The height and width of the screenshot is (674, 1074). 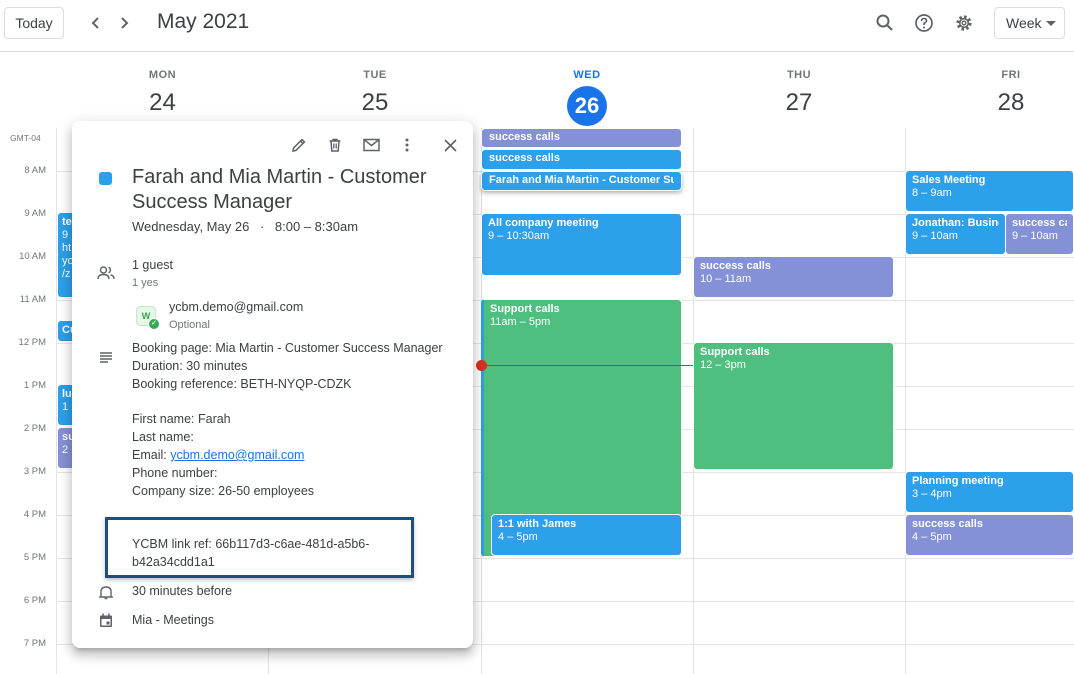 I want to click on event-title: Support calls, so click(x=735, y=352).